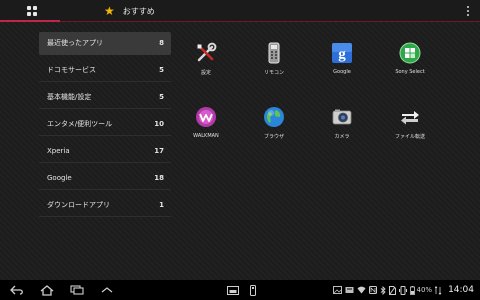  I want to click on menu-chevron-icon, so click(107, 290).